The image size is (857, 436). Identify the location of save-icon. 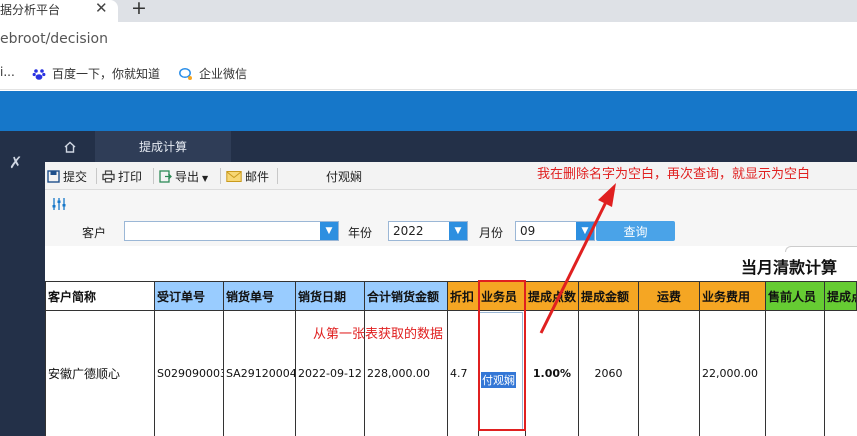
(53, 176).